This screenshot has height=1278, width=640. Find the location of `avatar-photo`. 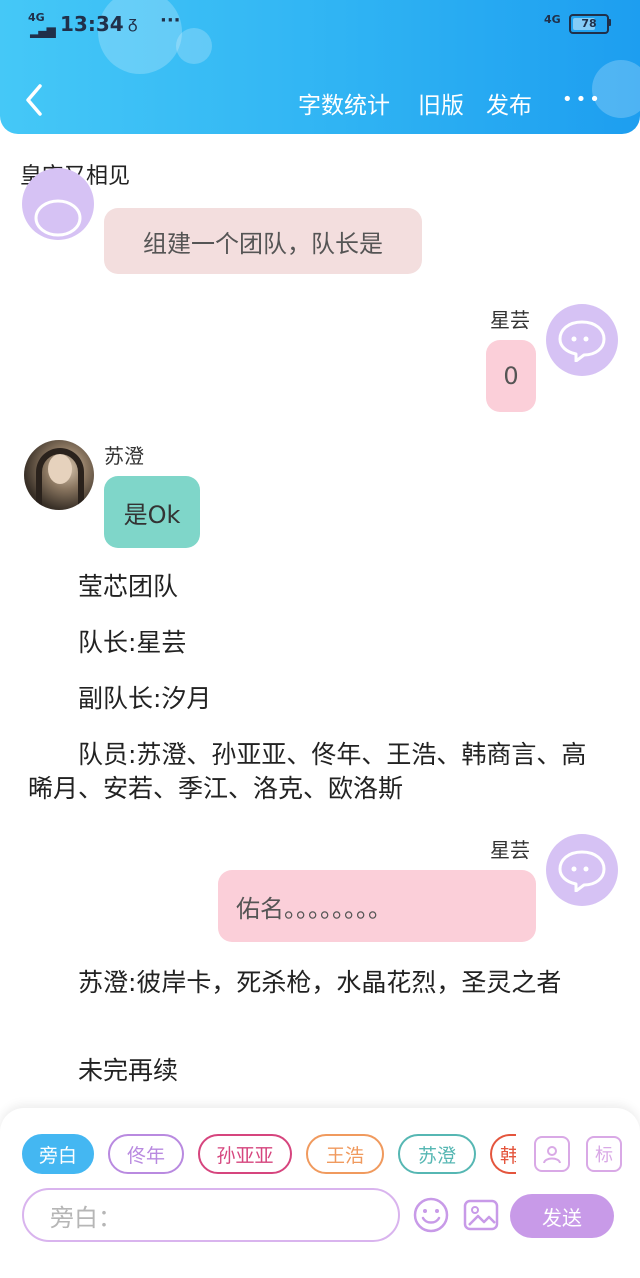

avatar-photo is located at coordinates (59, 475).